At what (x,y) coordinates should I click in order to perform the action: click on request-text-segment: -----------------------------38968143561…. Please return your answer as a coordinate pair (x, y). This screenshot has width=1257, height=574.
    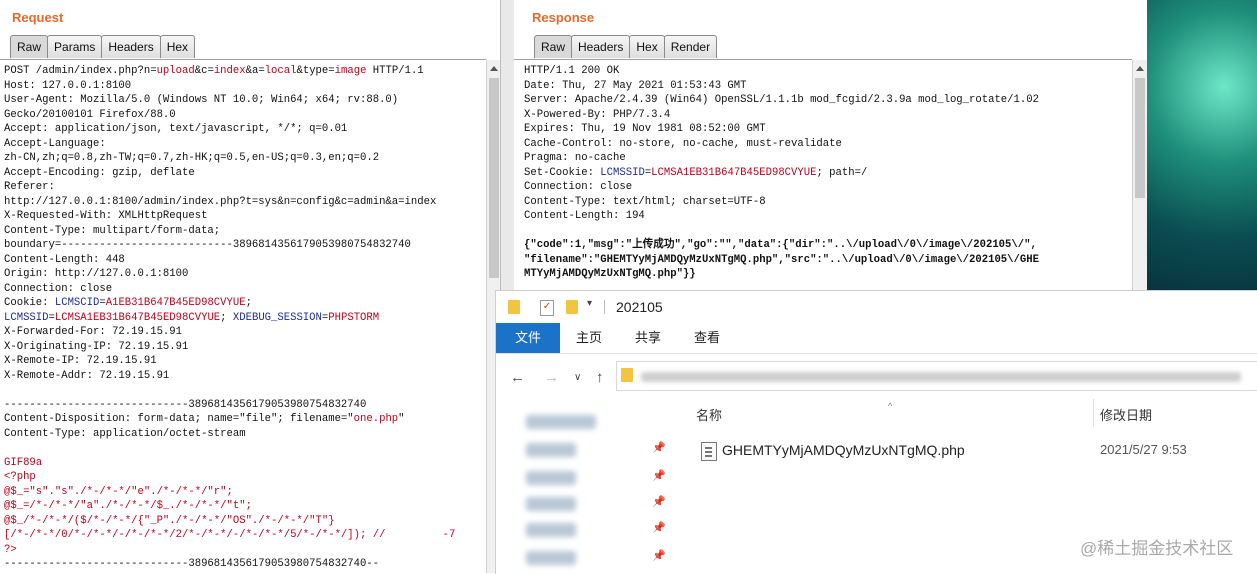
    Looking at the image, I should click on (192, 564).